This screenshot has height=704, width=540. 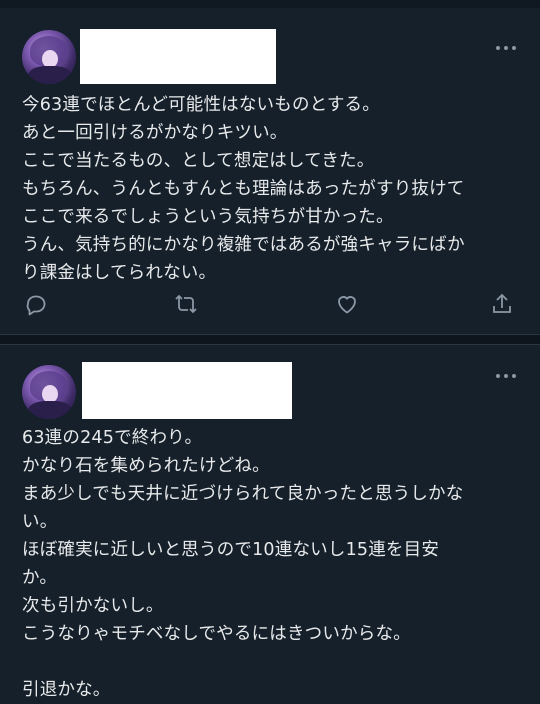 I want to click on top-edge, so click(x=270, y=4).